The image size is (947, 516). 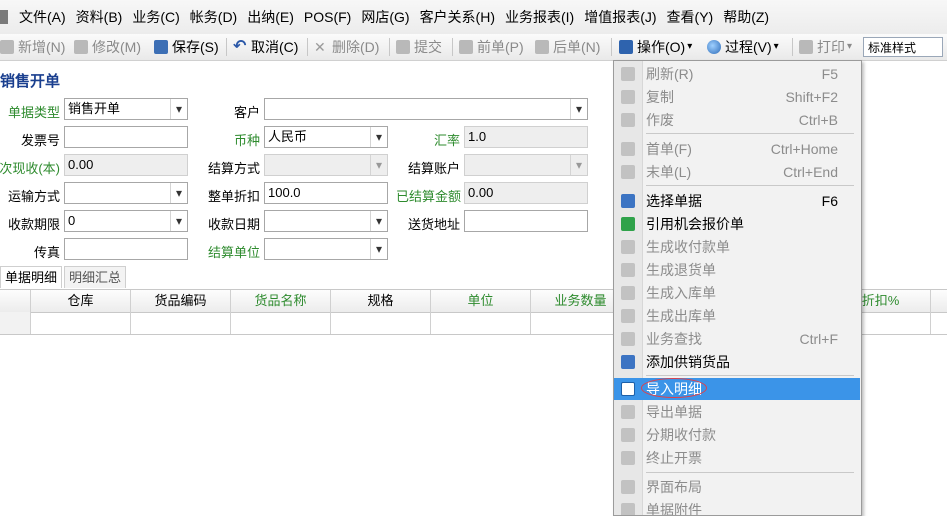 I want to click on menu-item-find: 业务查找 Ctrl+F, so click(x=737, y=339).